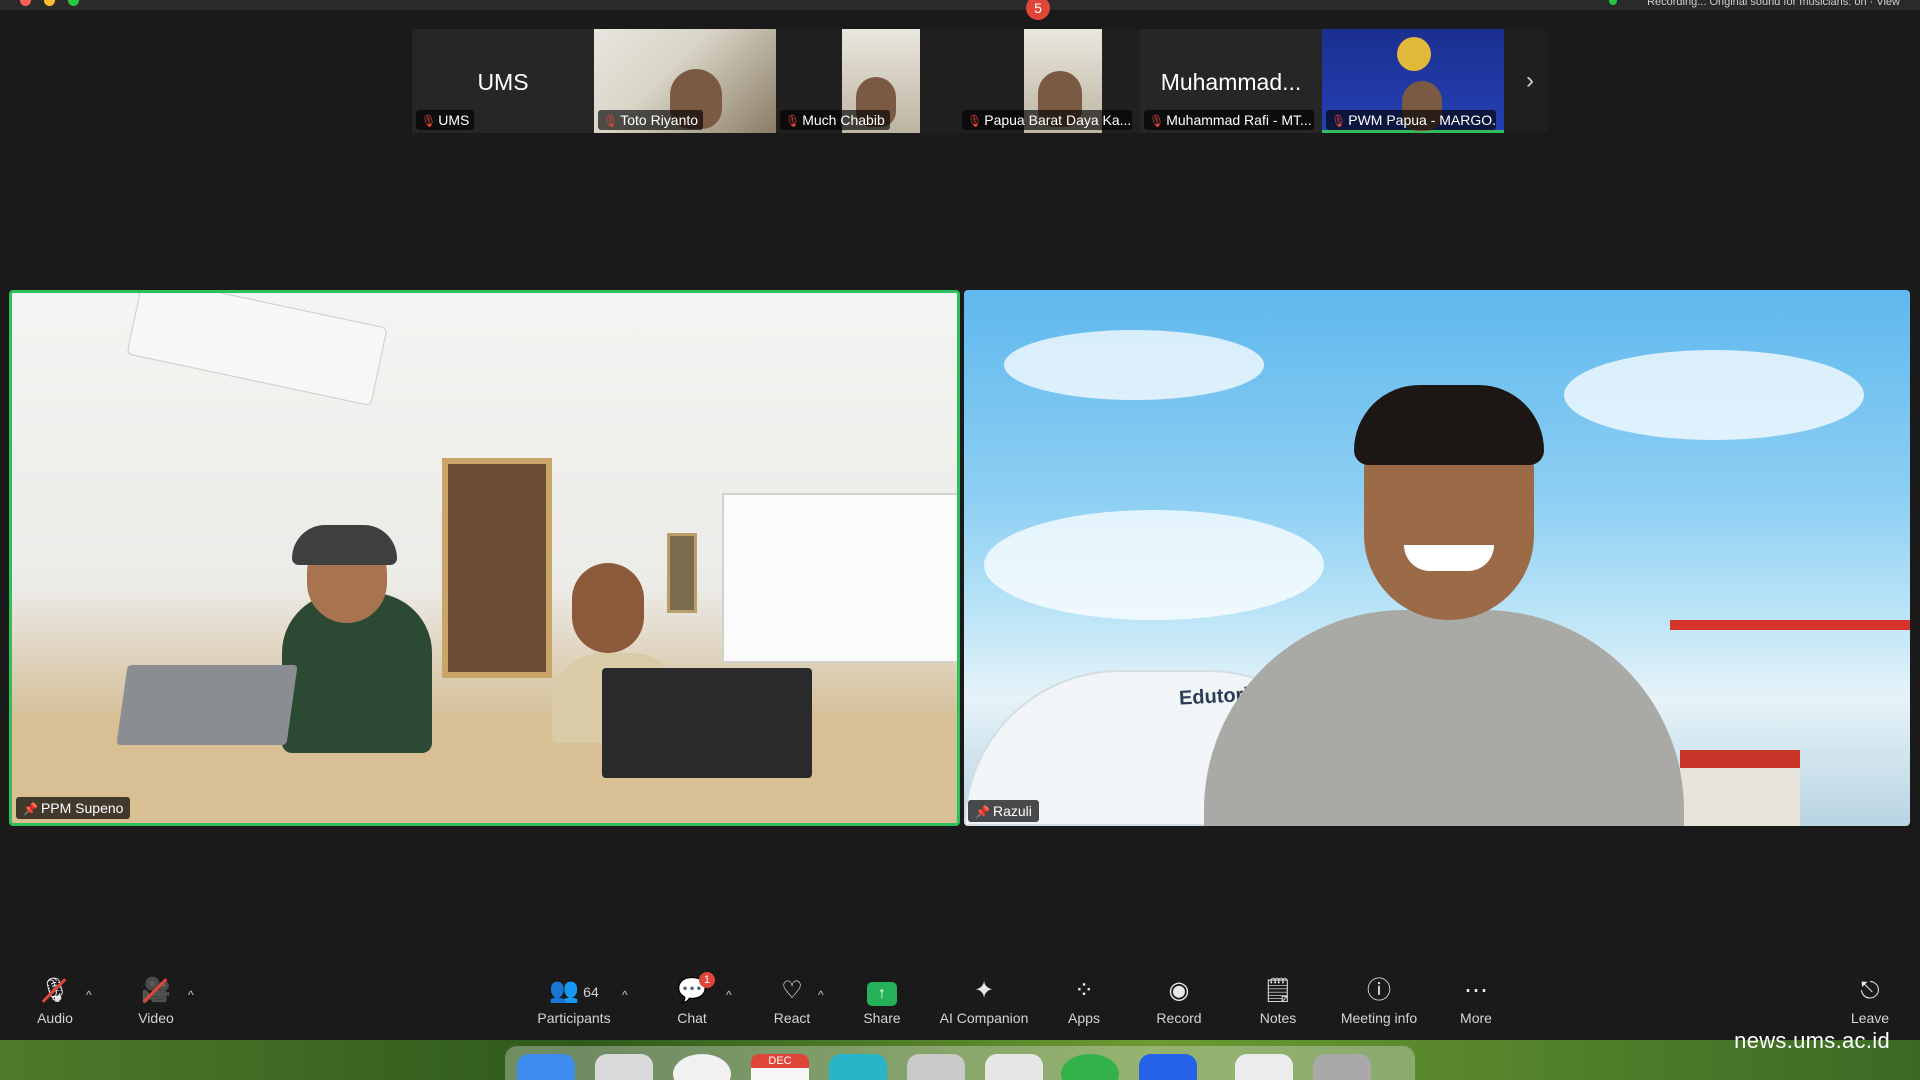  I want to click on thumbnail-caption-text: Toto Riyanto, so click(659, 120).